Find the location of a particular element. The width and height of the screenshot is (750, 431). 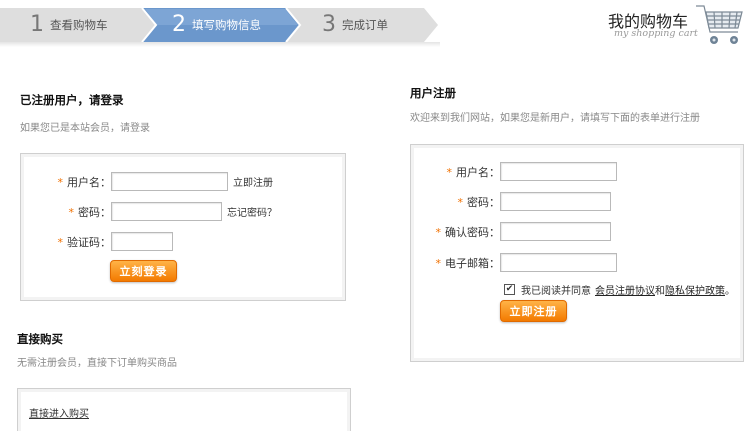

direct-buy-subtitle: 无需注册会员，直接下订单购买商品 is located at coordinates (97, 363).